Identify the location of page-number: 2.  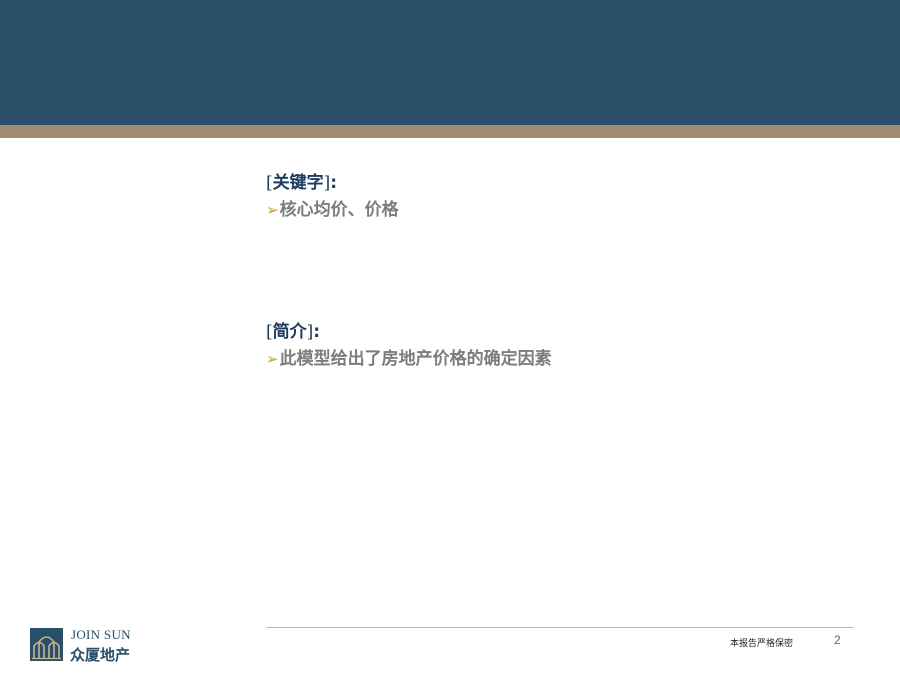
(837, 640).